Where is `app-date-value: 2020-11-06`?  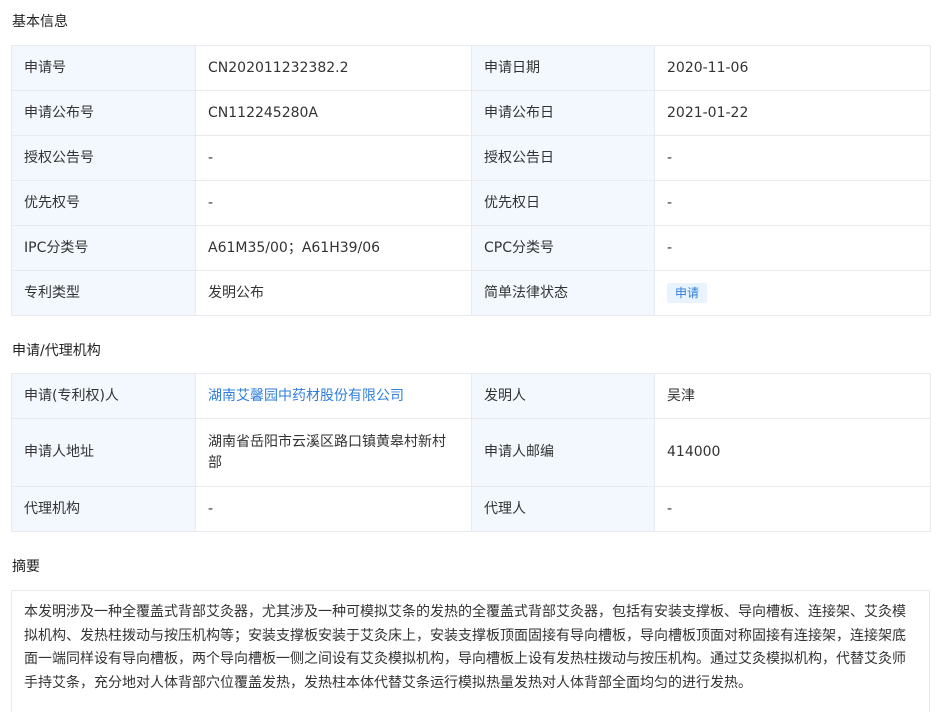 app-date-value: 2020-11-06 is located at coordinates (792, 68).